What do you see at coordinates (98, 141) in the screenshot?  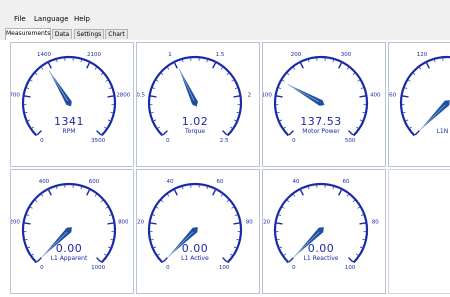 I see `tick-label: 3500` at bounding box center [98, 141].